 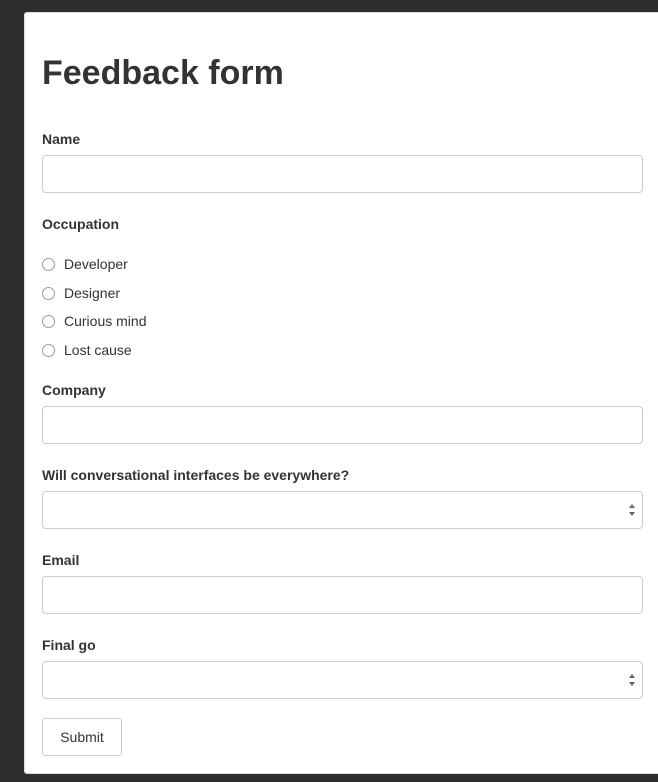 I want to click on occupation-option-designer: Designer, so click(x=81, y=293).